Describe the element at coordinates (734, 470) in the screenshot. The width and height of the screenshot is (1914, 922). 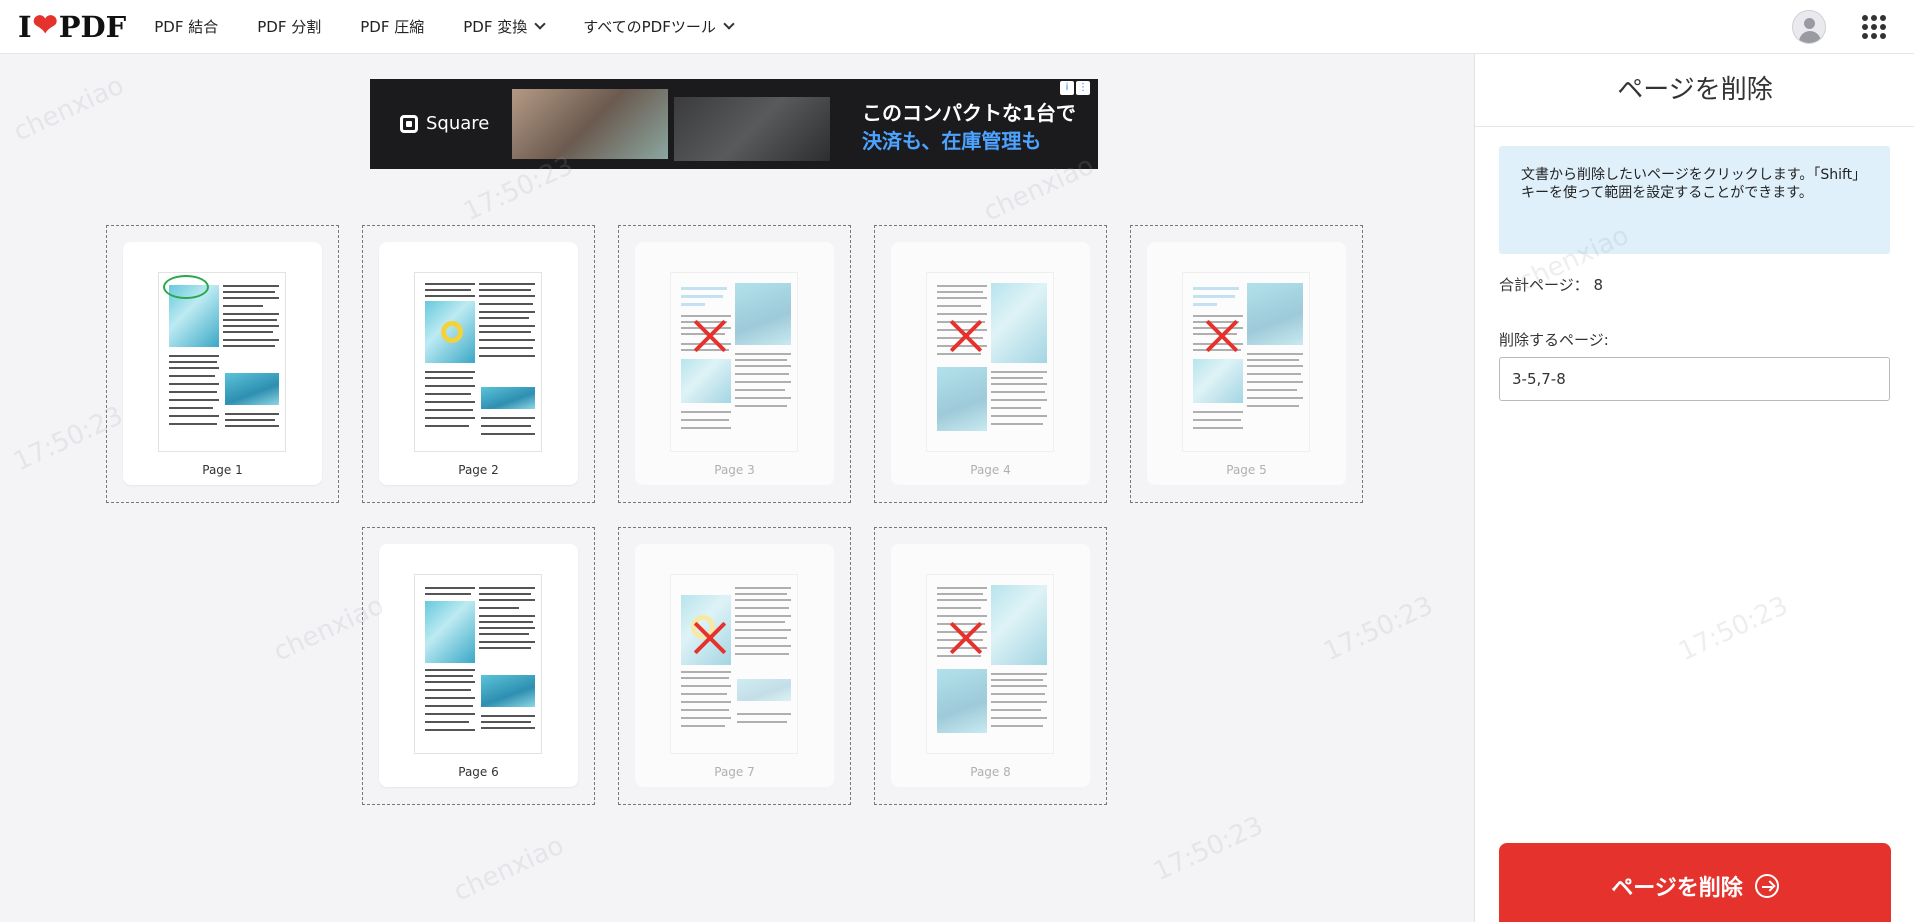
I see `page-label: Page 3` at that location.